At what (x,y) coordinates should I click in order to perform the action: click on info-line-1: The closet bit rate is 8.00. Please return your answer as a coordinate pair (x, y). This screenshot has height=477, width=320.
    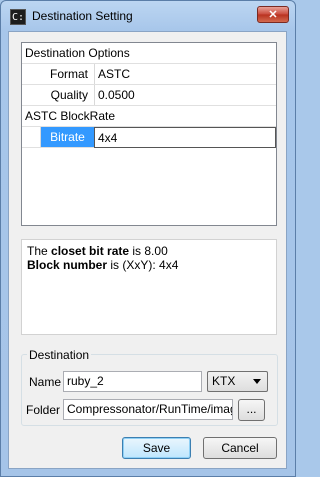
    Looking at the image, I should click on (151, 251).